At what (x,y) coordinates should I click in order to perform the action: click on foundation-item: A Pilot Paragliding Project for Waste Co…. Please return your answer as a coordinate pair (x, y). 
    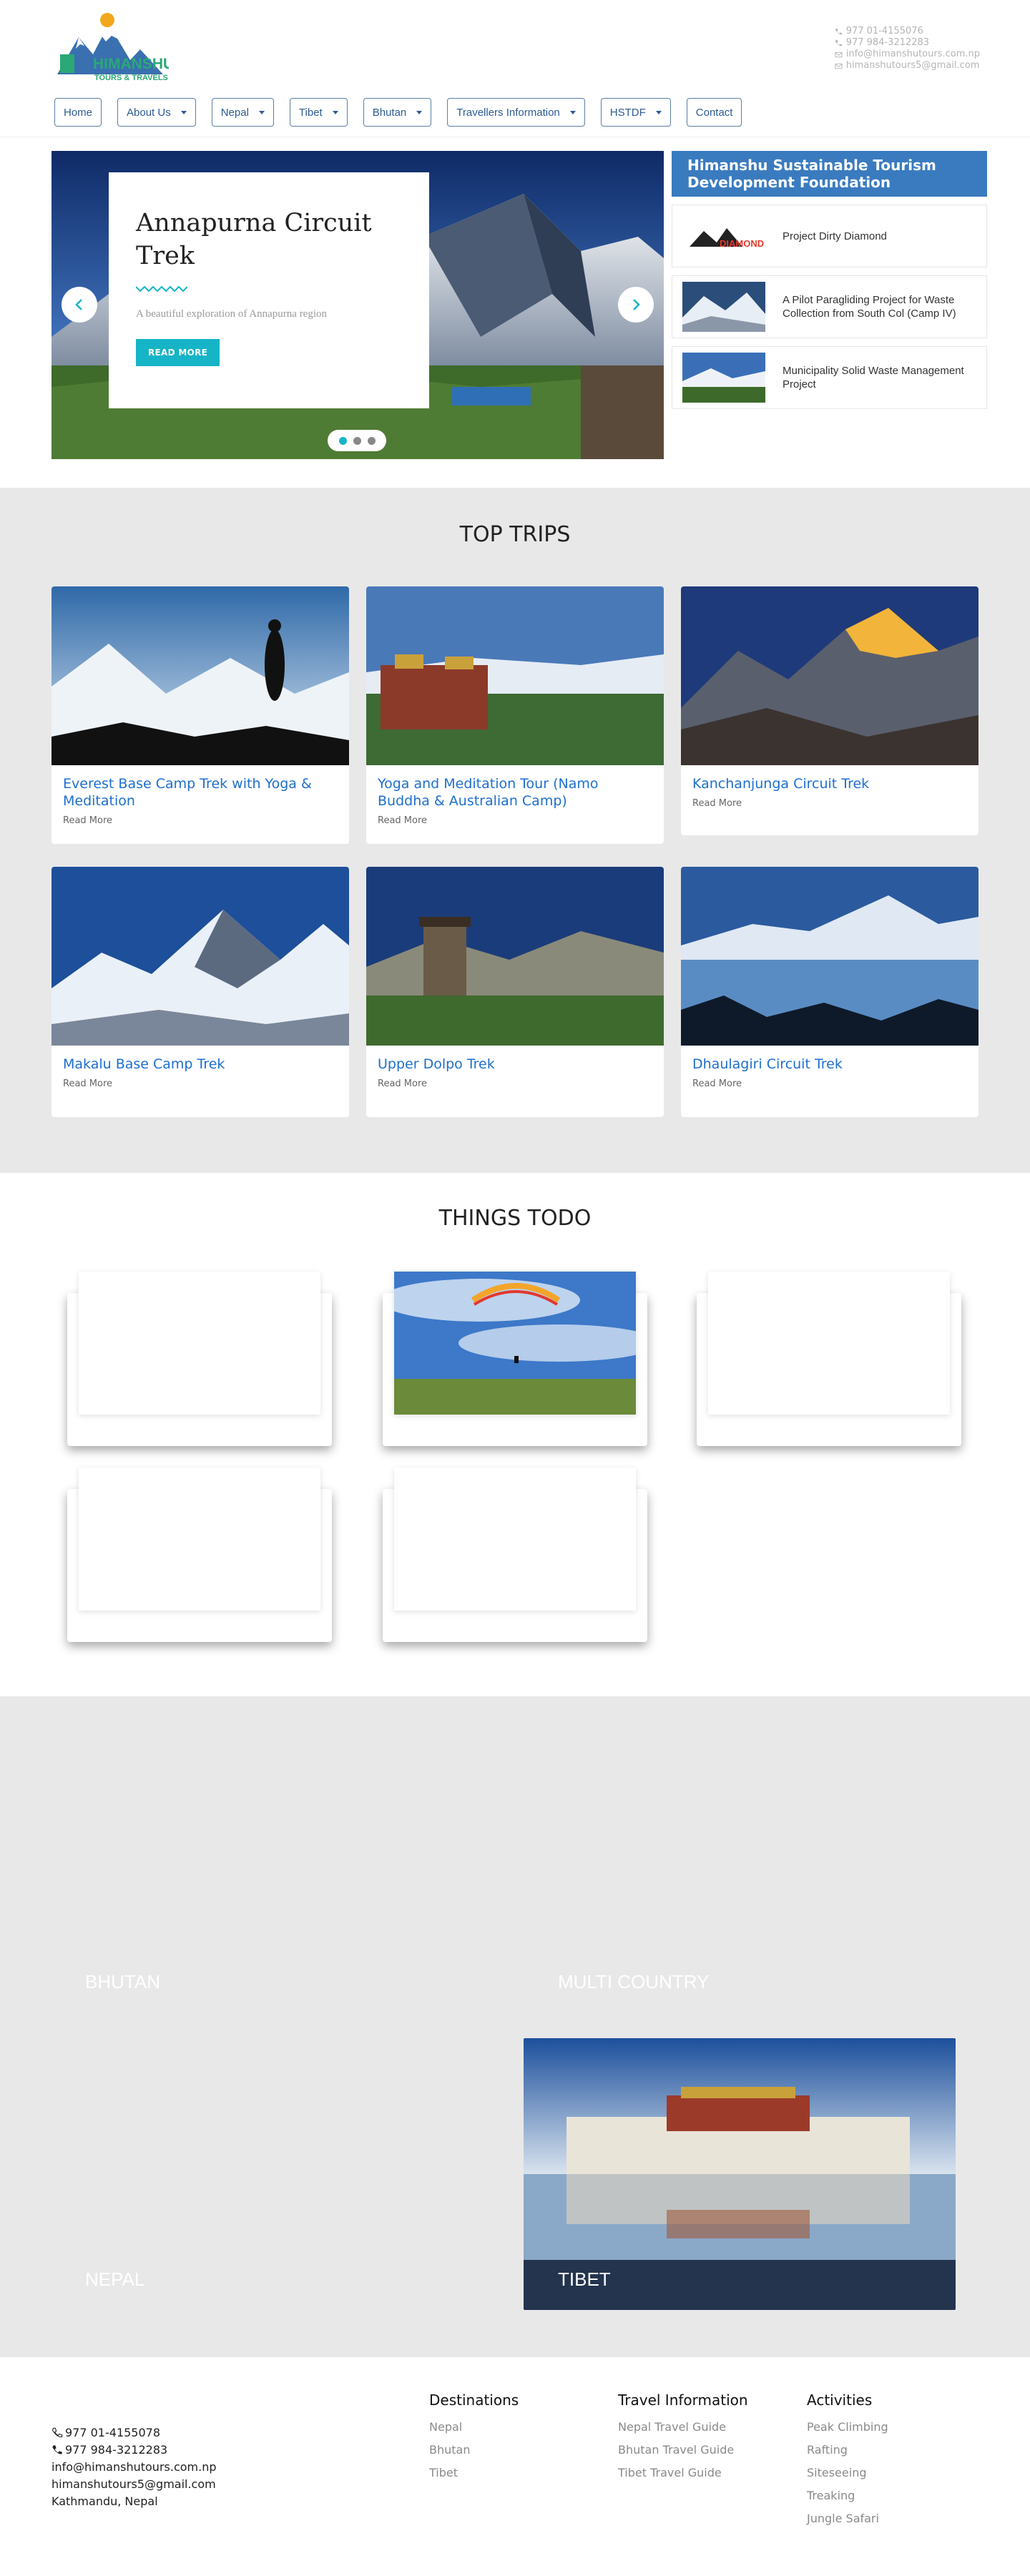
    Looking at the image, I should click on (830, 307).